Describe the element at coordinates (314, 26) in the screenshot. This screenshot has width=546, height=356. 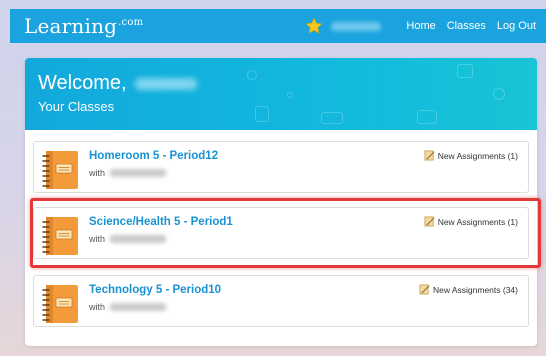
I see `star-icon` at that location.